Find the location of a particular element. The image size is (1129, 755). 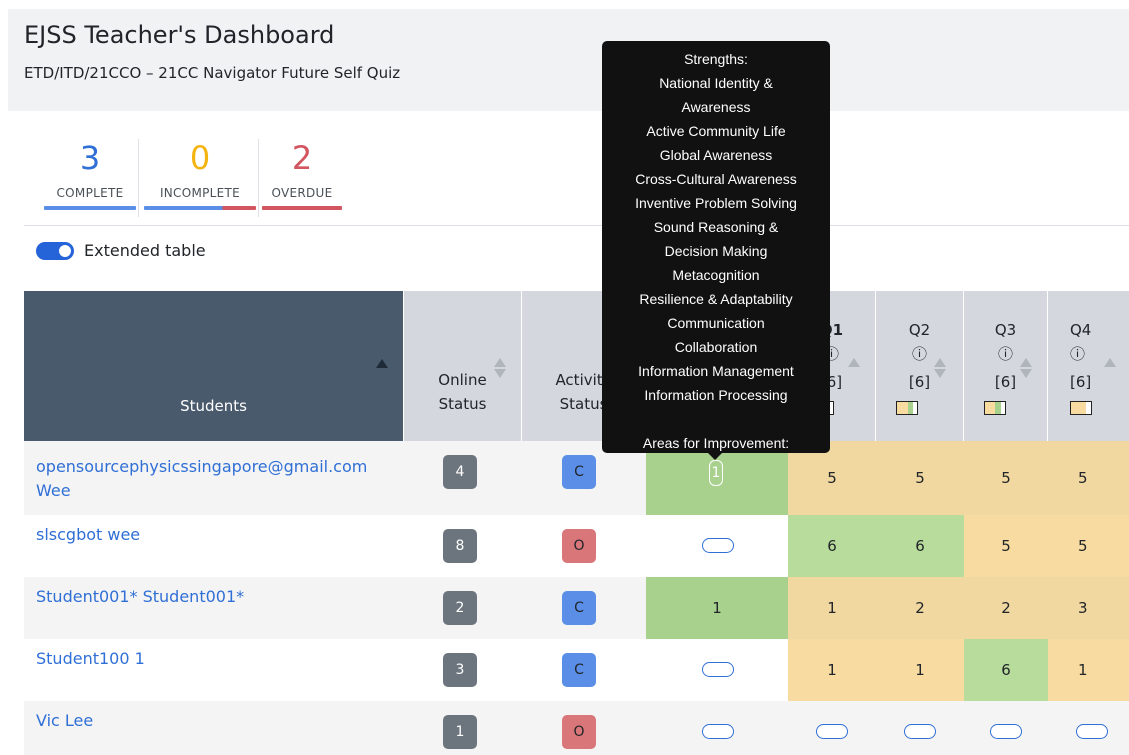

table-row: slscgbot wee 8 O 6 6 5 5 is located at coordinates (576, 546).